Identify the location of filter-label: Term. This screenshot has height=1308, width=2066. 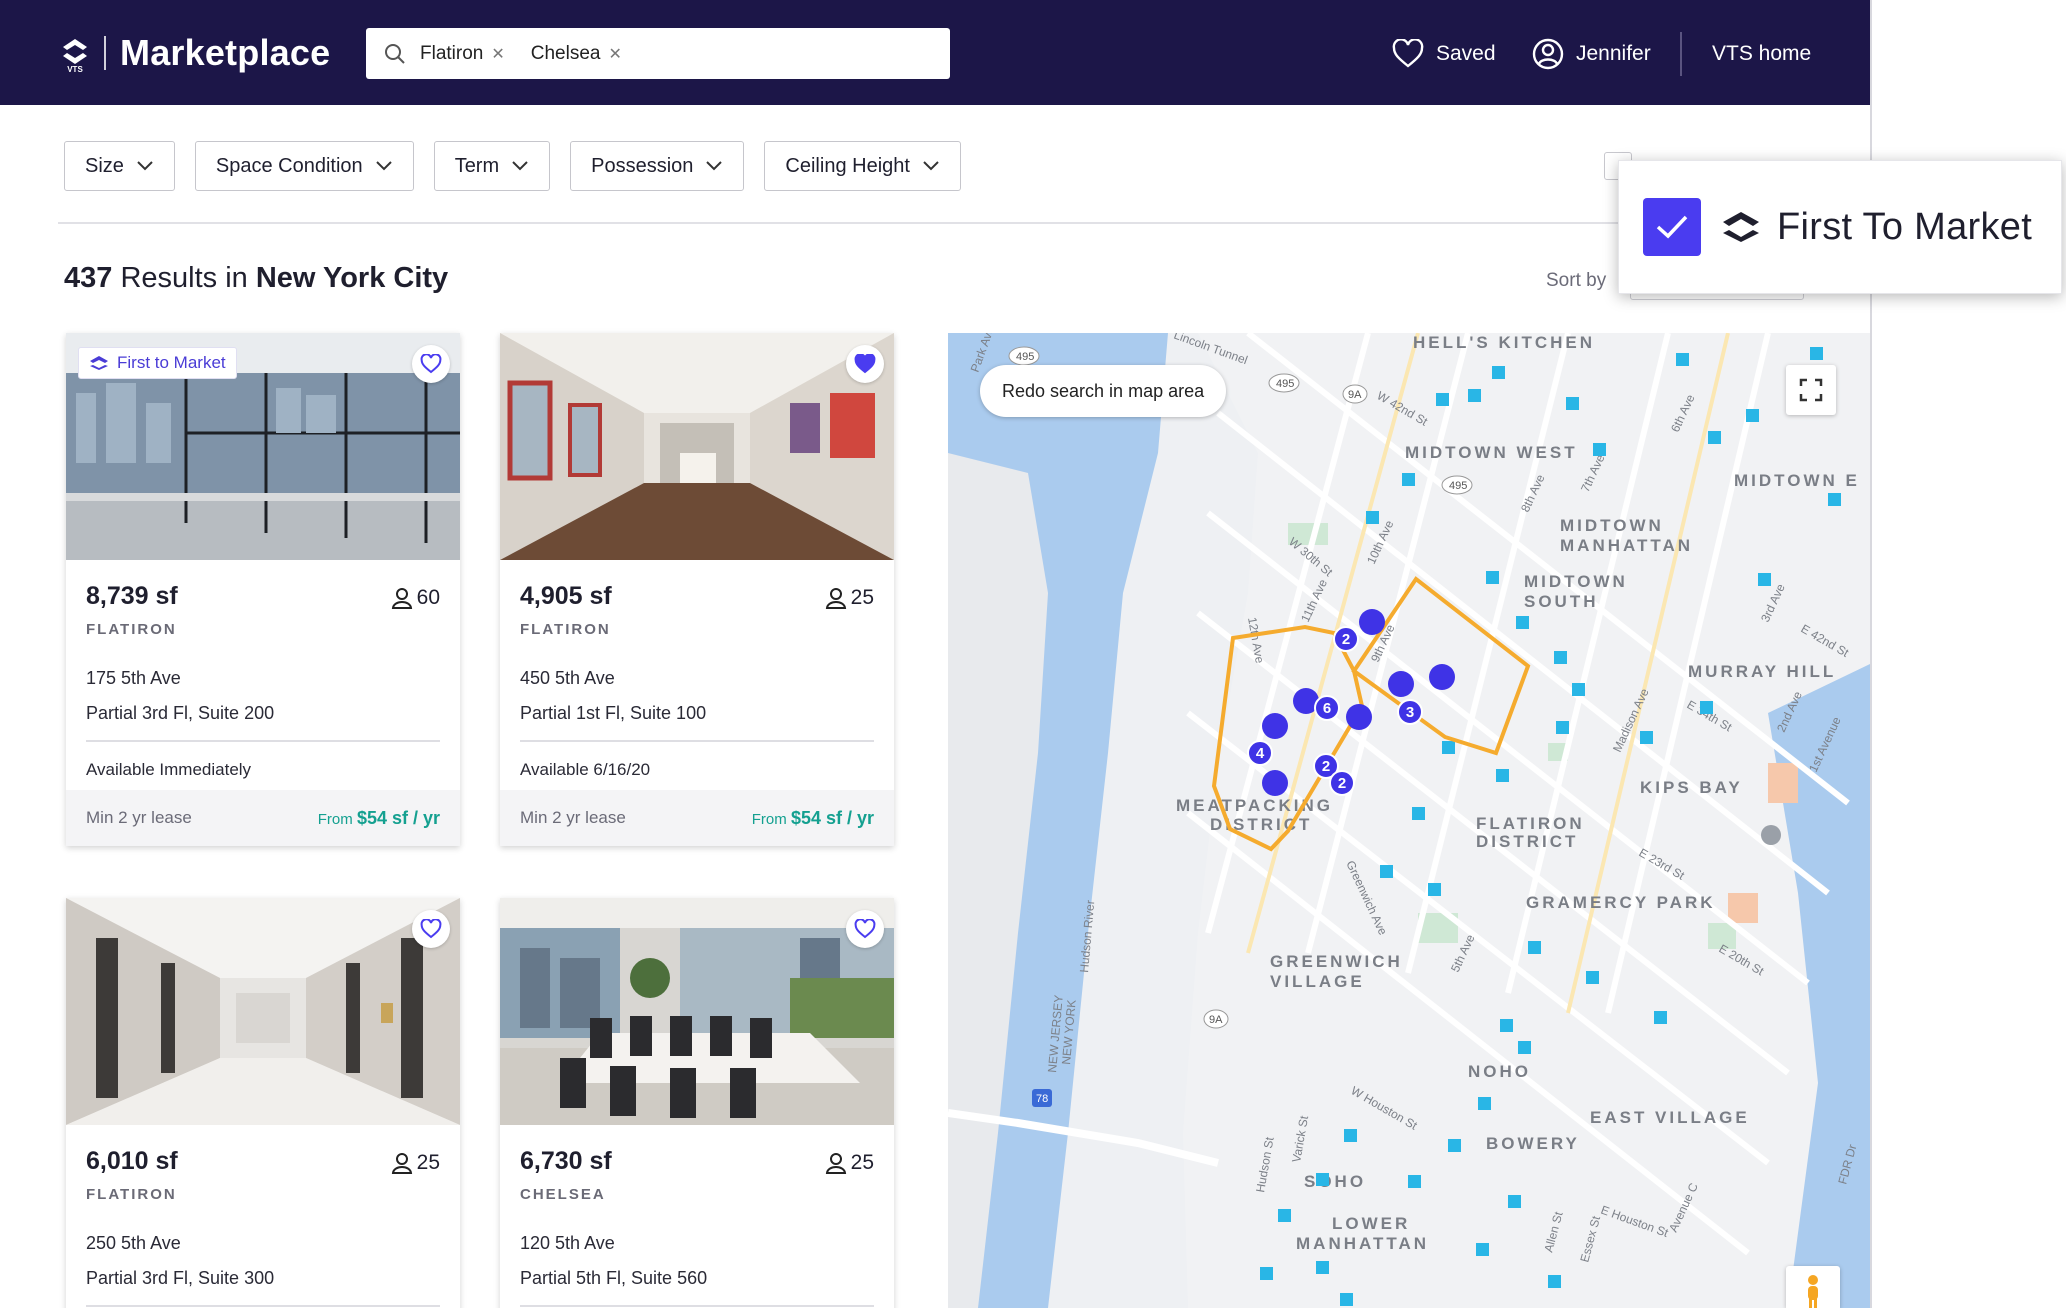
(477, 165).